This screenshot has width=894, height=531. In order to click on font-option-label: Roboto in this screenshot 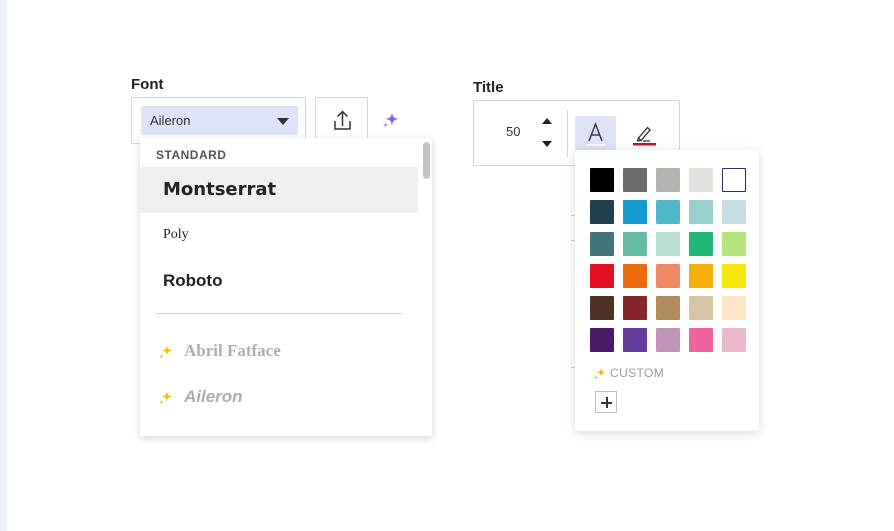, I will do `click(193, 280)`.